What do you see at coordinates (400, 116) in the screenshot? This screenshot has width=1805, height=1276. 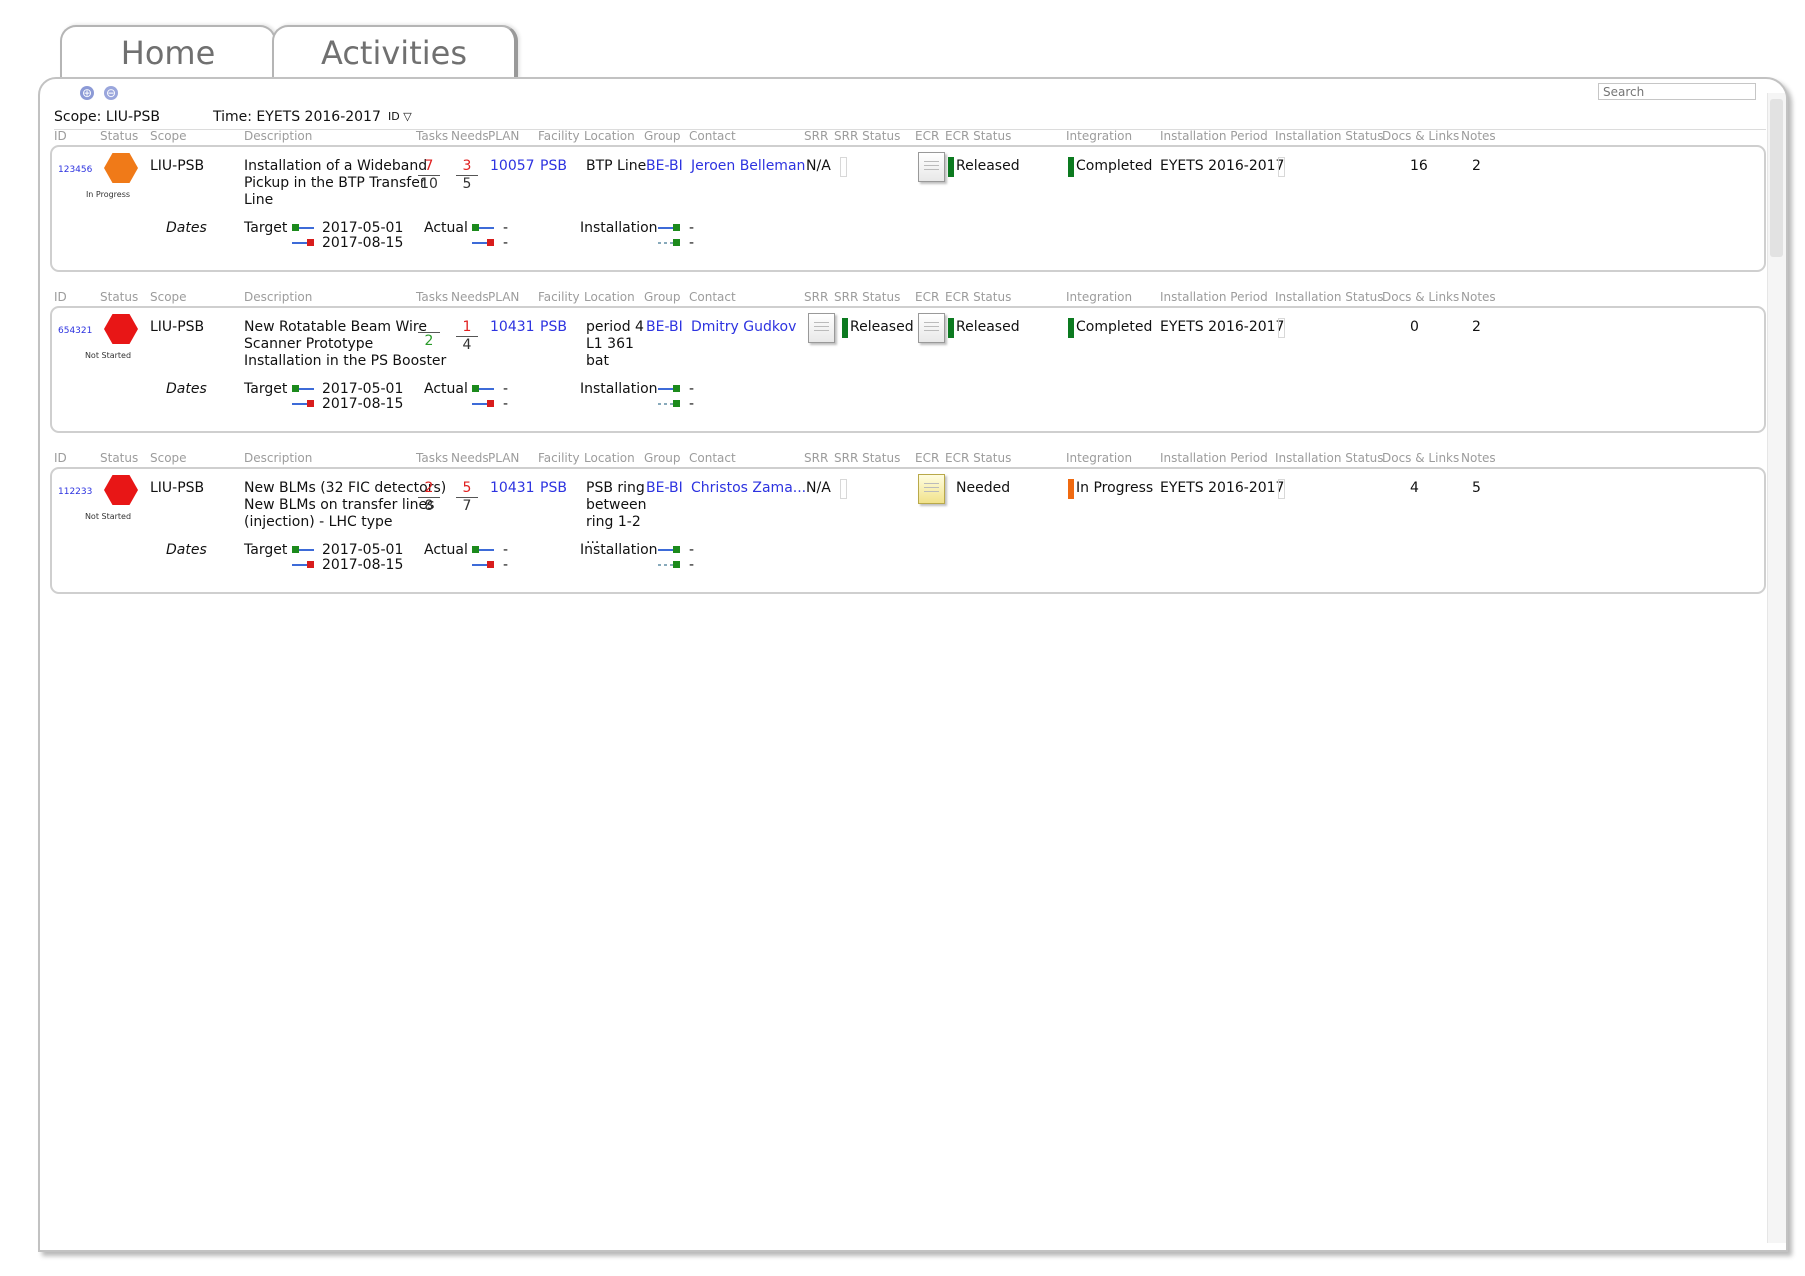 I see `sort-control: ID ▽` at bounding box center [400, 116].